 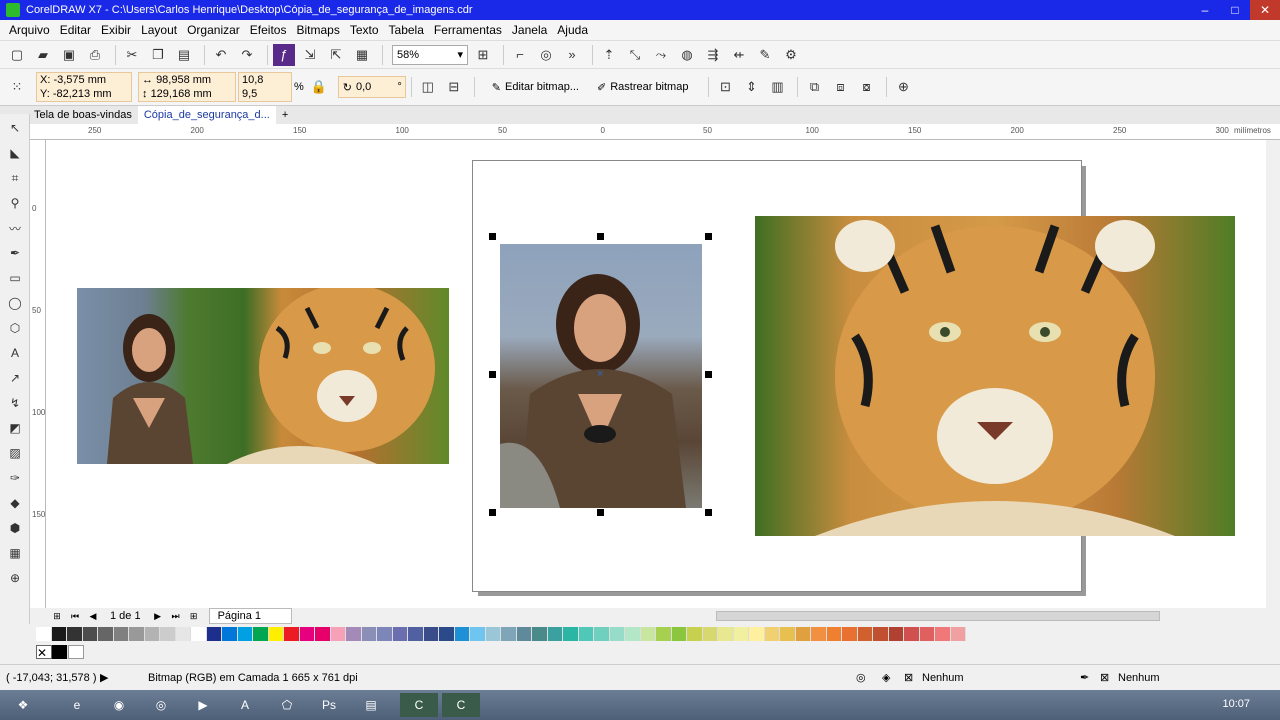 What do you see at coordinates (104, 677) in the screenshot?
I see `play-icon: ▶` at bounding box center [104, 677].